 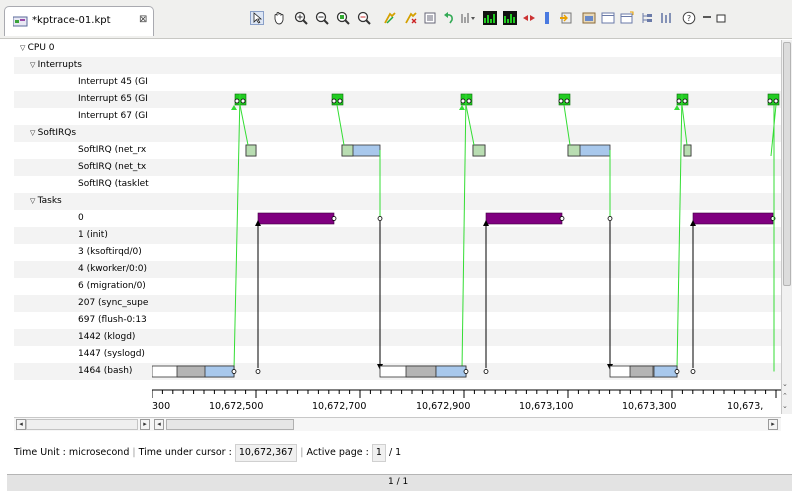 What do you see at coordinates (230, 424) in the screenshot?
I see `chart-scroll-thumb` at bounding box center [230, 424].